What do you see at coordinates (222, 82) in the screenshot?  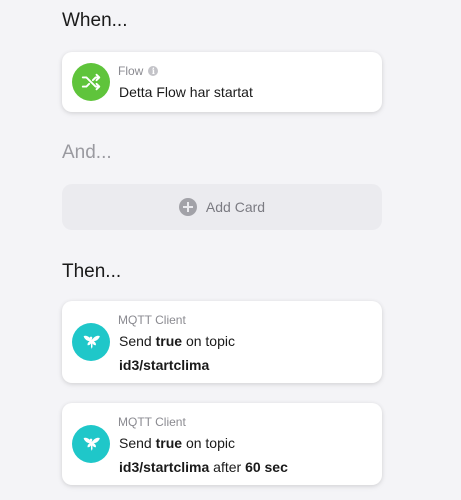 I see `when-flow-card: Flow i Detta Flow har startat` at bounding box center [222, 82].